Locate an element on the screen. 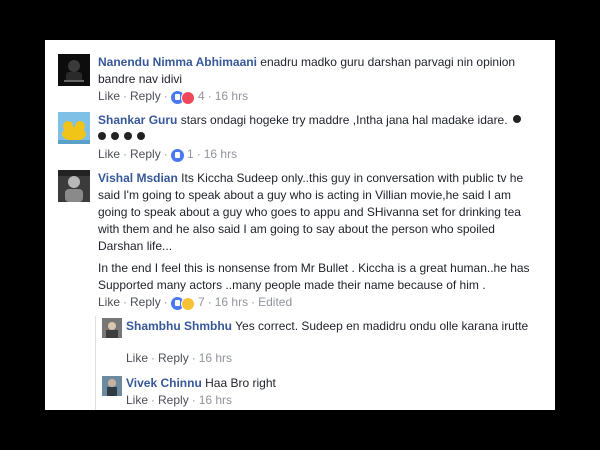  reply-thread-line is located at coordinates (95, 363).